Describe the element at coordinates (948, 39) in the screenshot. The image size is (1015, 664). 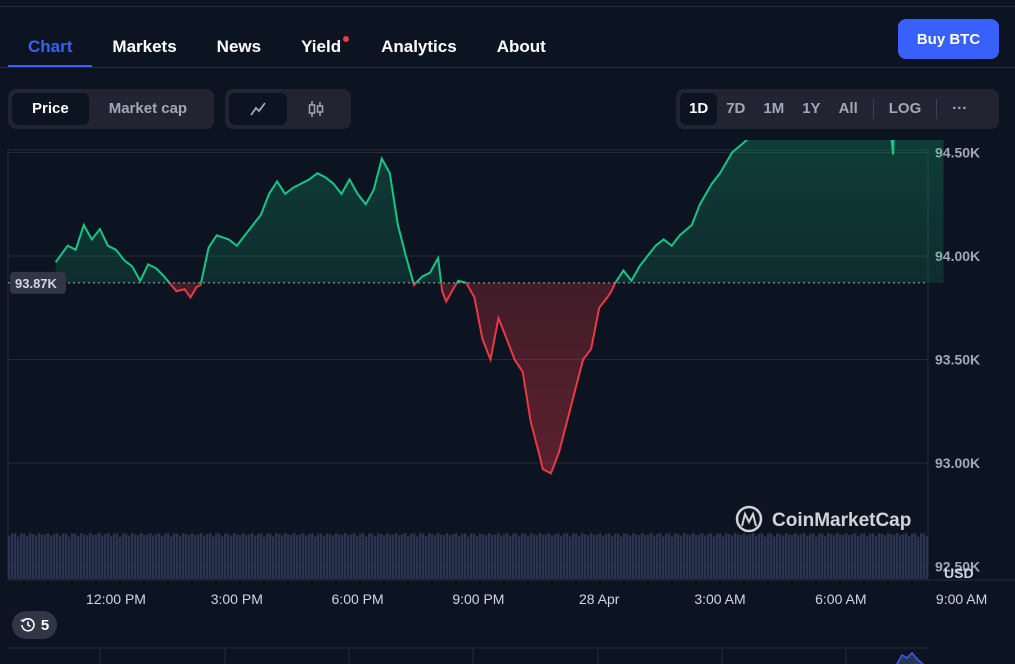
I see `buy-btc-button: Buy BTC` at that location.